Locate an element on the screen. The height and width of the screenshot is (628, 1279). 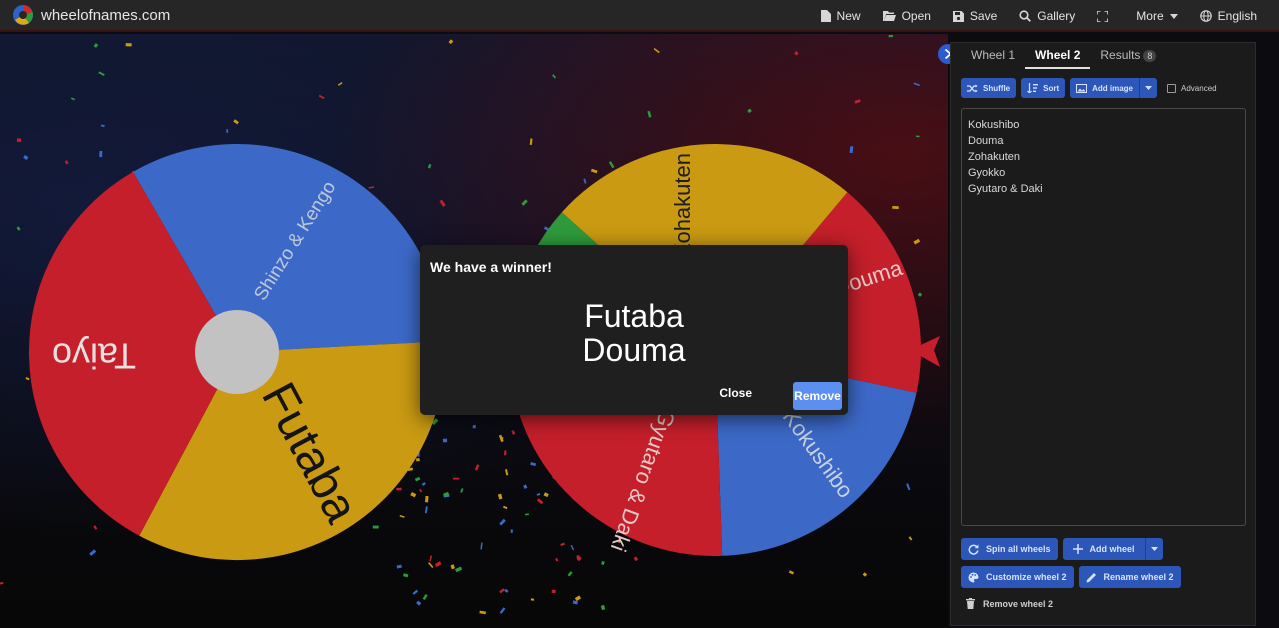
add-wheel-dropdown is located at coordinates (1153, 549).